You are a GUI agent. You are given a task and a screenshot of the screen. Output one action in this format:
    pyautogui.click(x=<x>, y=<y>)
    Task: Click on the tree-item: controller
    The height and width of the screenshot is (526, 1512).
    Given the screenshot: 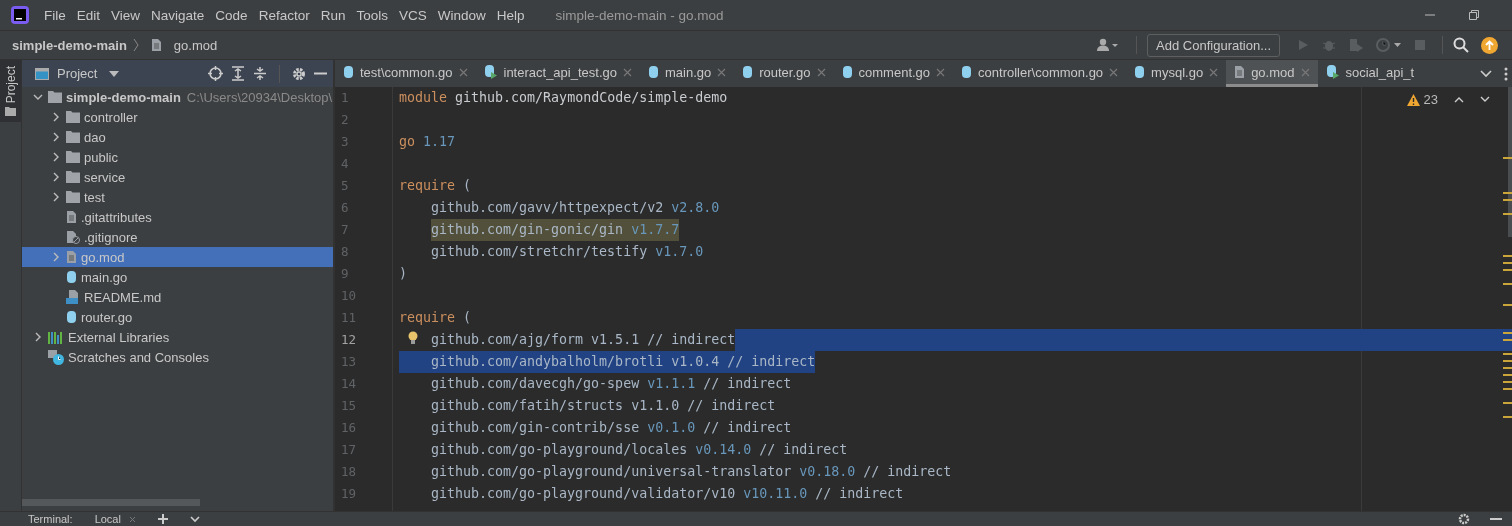 What is the action you would take?
    pyautogui.click(x=111, y=117)
    